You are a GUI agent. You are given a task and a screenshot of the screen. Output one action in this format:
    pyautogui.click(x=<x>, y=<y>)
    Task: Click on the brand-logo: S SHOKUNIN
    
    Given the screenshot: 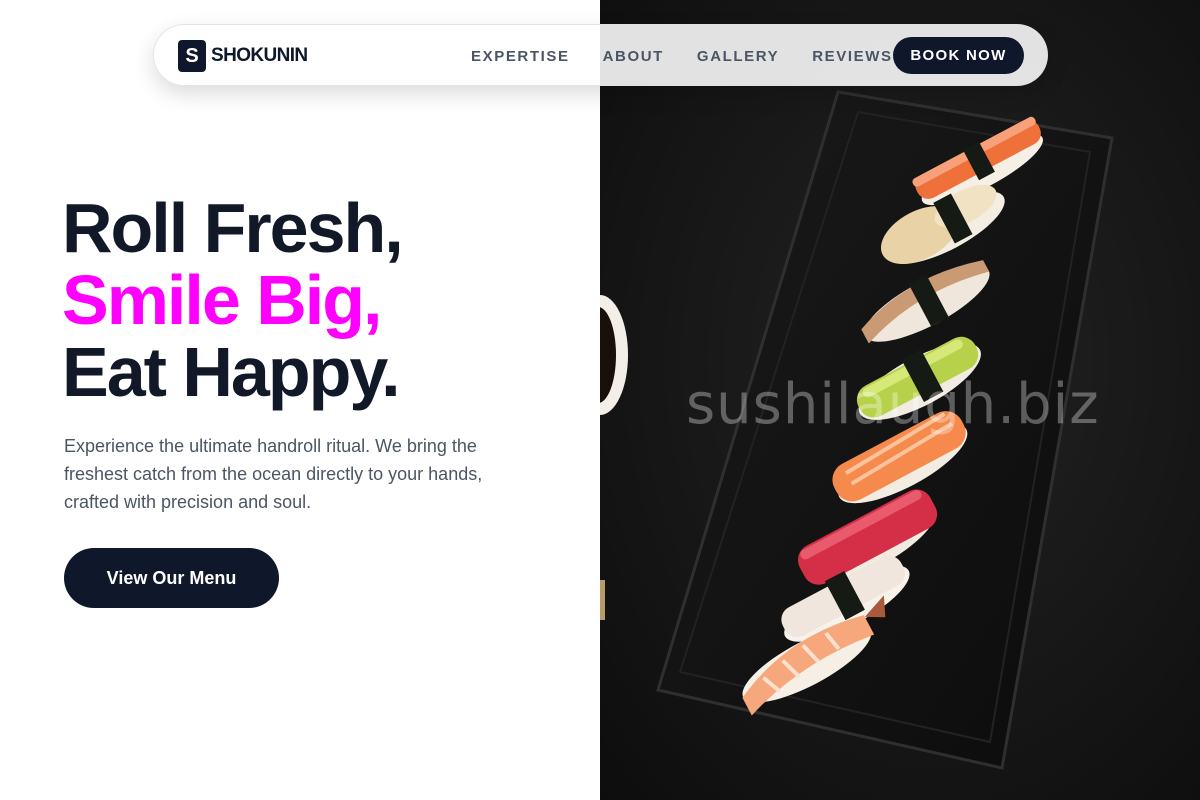 What is the action you would take?
    pyautogui.click(x=243, y=56)
    